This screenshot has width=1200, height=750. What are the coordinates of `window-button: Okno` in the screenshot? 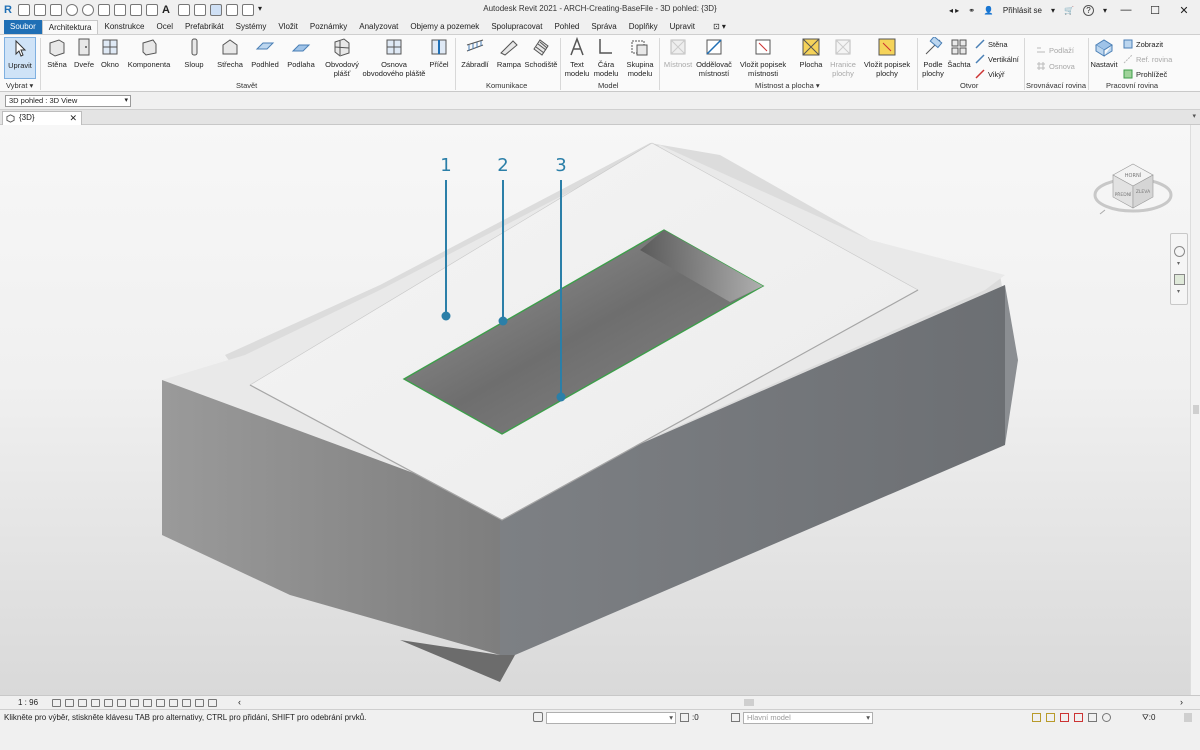 It's located at (110, 53).